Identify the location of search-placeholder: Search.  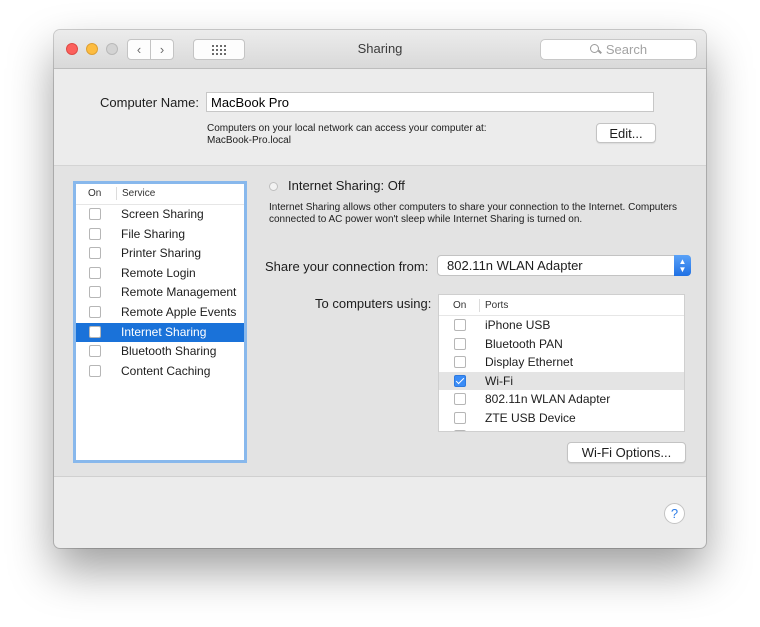
(626, 49).